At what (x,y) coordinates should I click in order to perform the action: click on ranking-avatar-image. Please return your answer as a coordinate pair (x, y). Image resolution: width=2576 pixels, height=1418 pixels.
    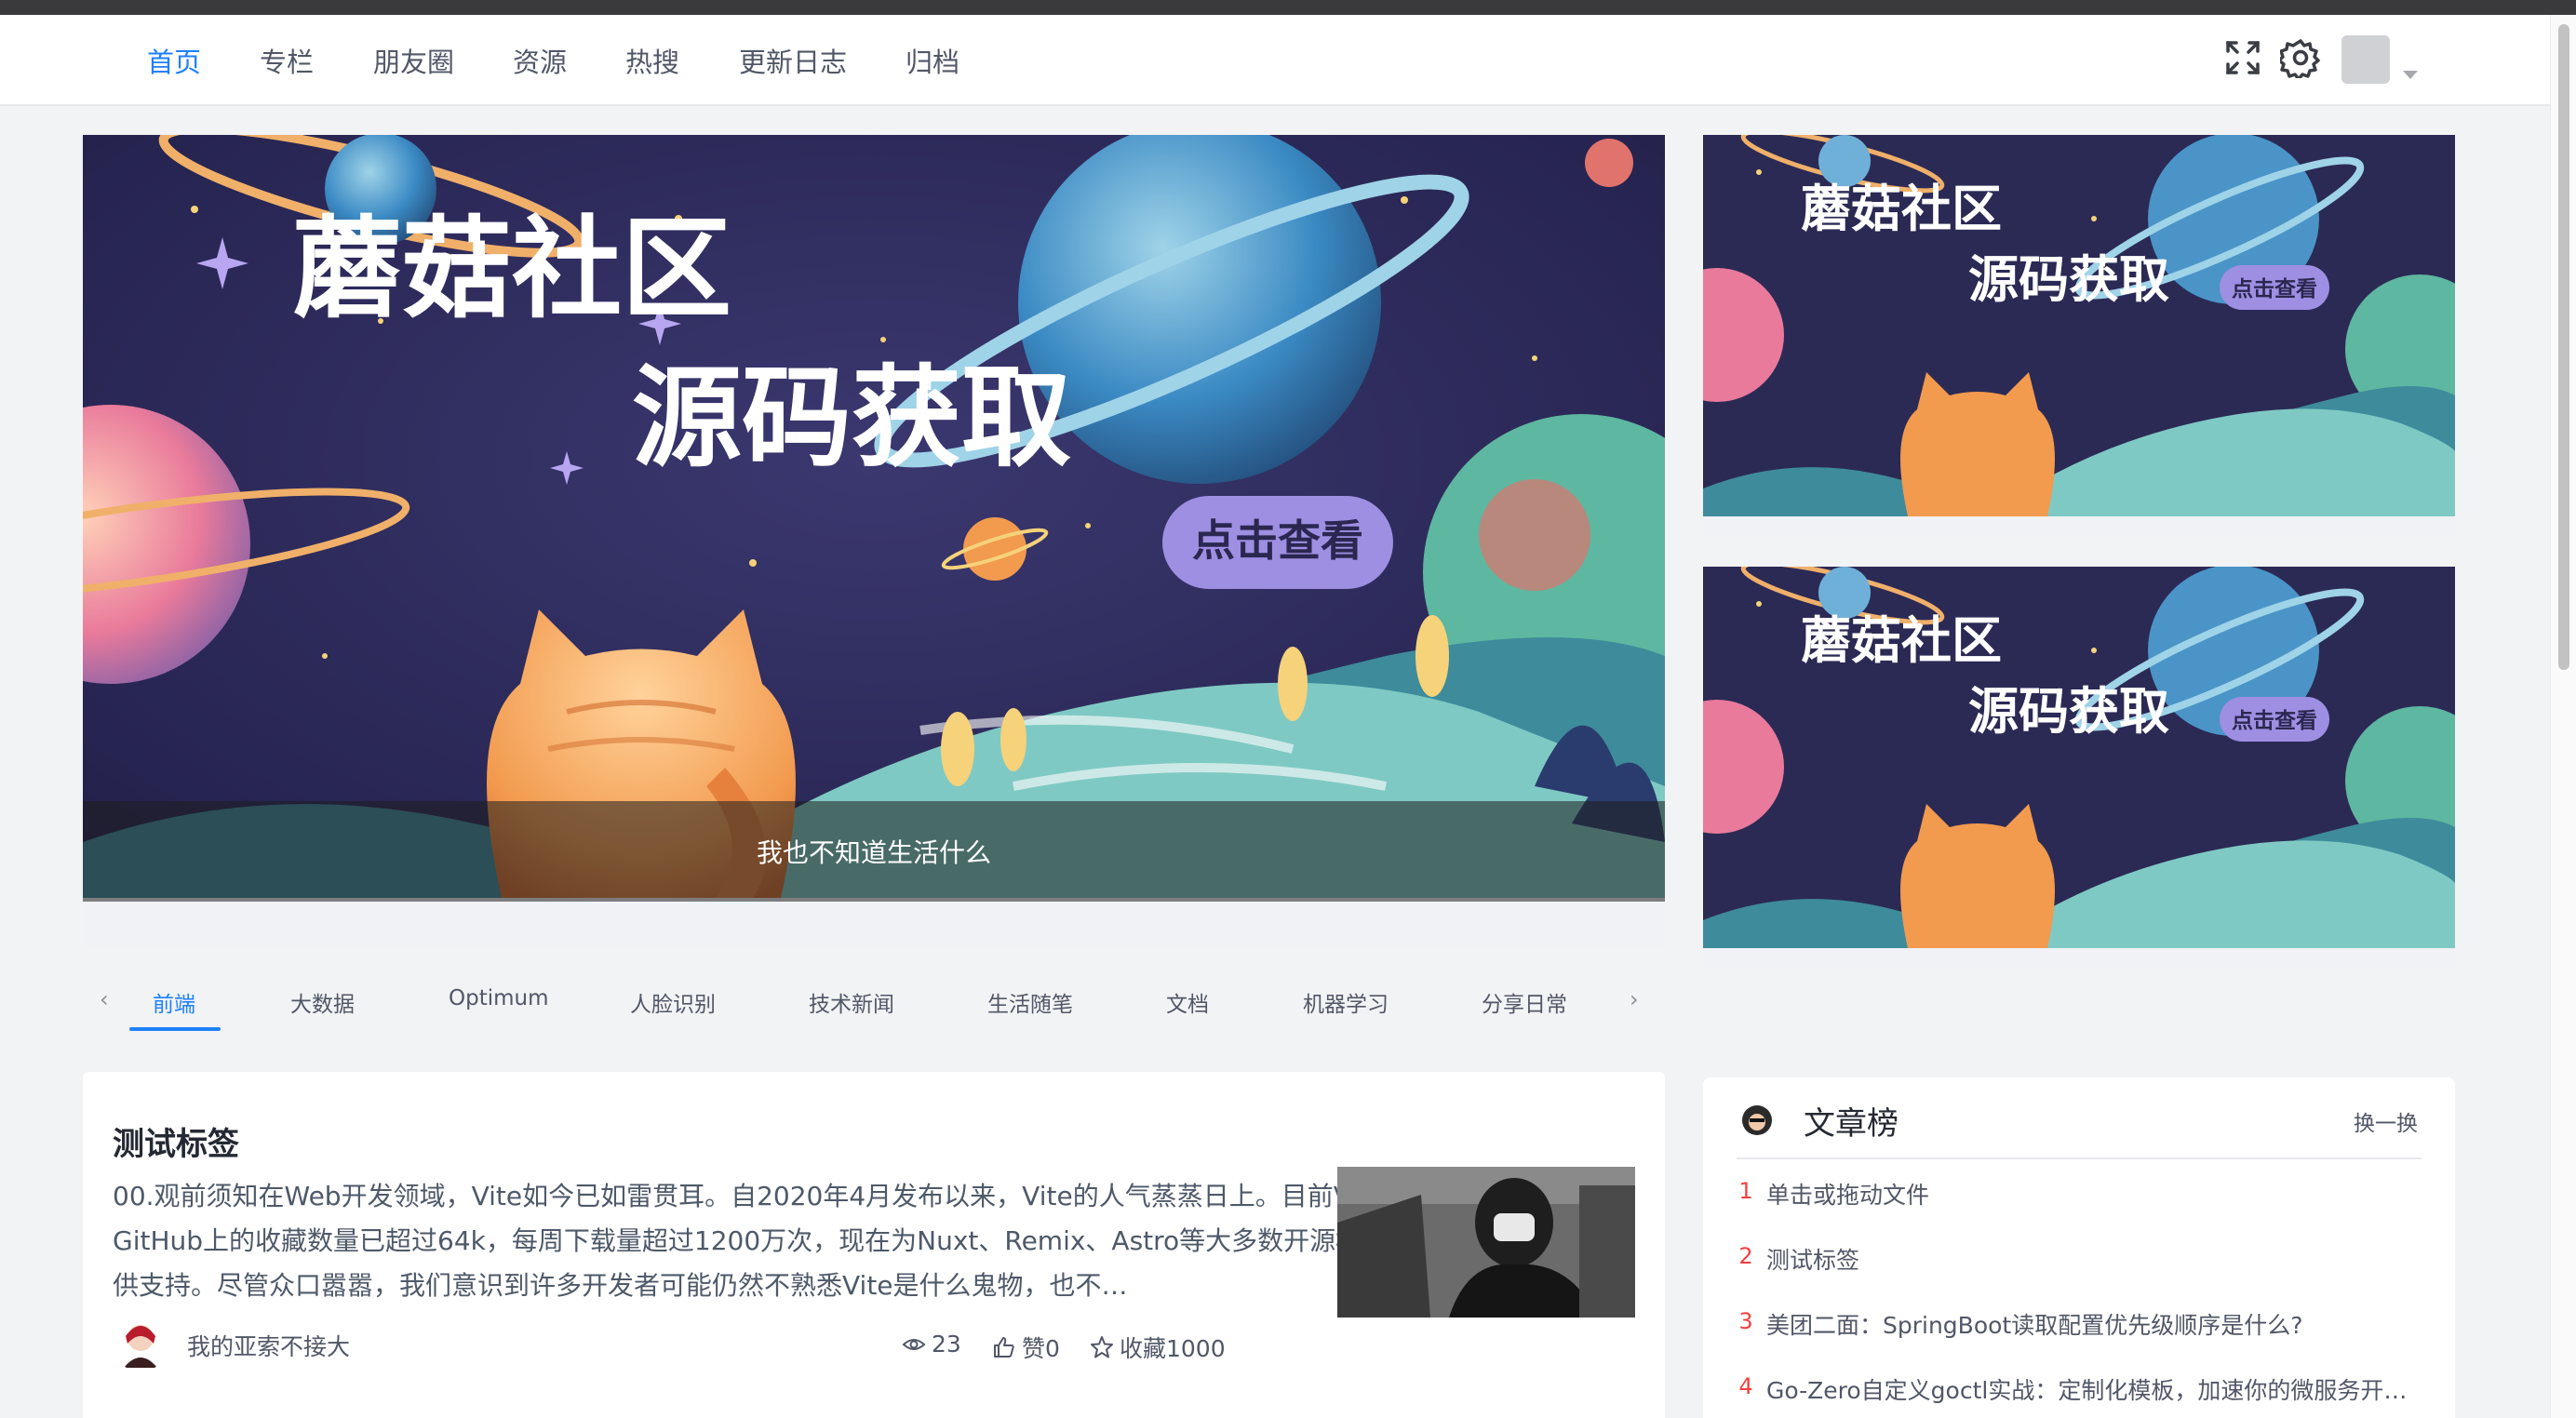
    Looking at the image, I should click on (1757, 1121).